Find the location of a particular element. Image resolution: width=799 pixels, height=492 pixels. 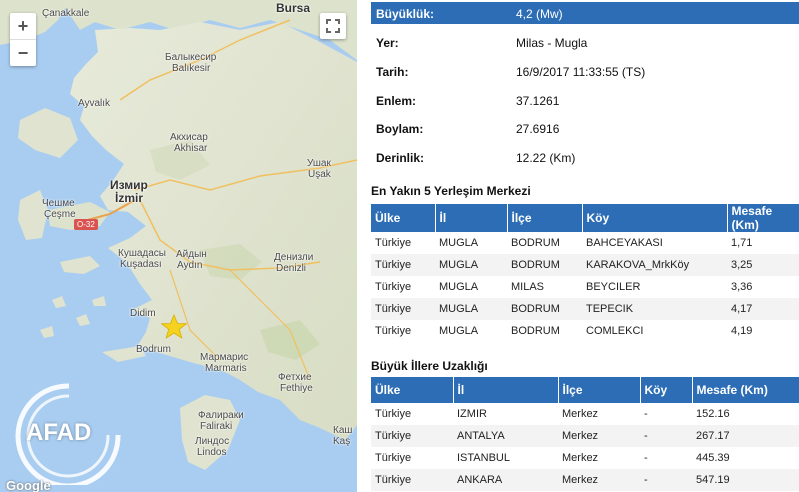

map-label-fethiye-cyr: Фетхие is located at coordinates (295, 377).